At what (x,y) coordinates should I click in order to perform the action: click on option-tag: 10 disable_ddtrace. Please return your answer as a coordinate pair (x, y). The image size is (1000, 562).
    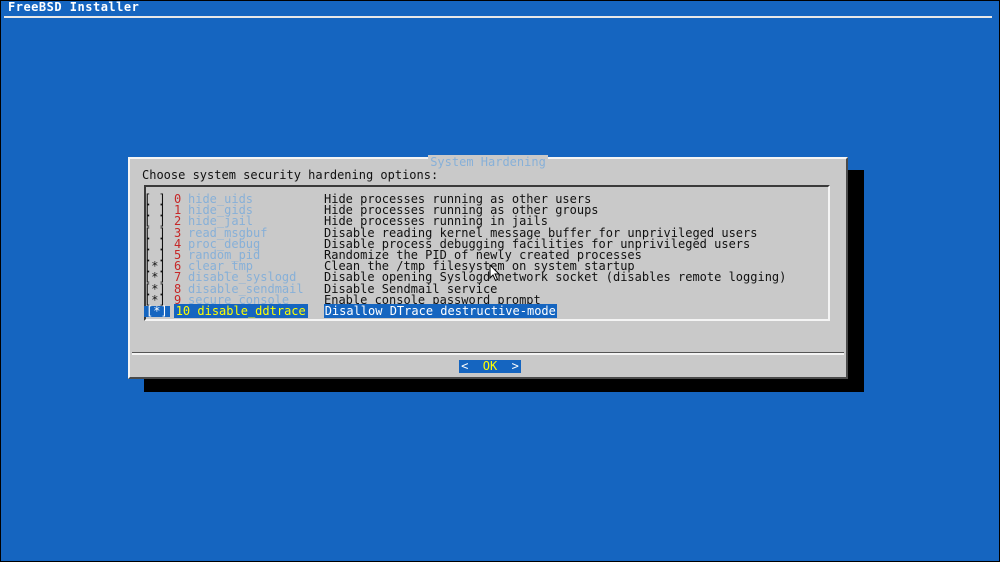
    Looking at the image, I should click on (241, 311).